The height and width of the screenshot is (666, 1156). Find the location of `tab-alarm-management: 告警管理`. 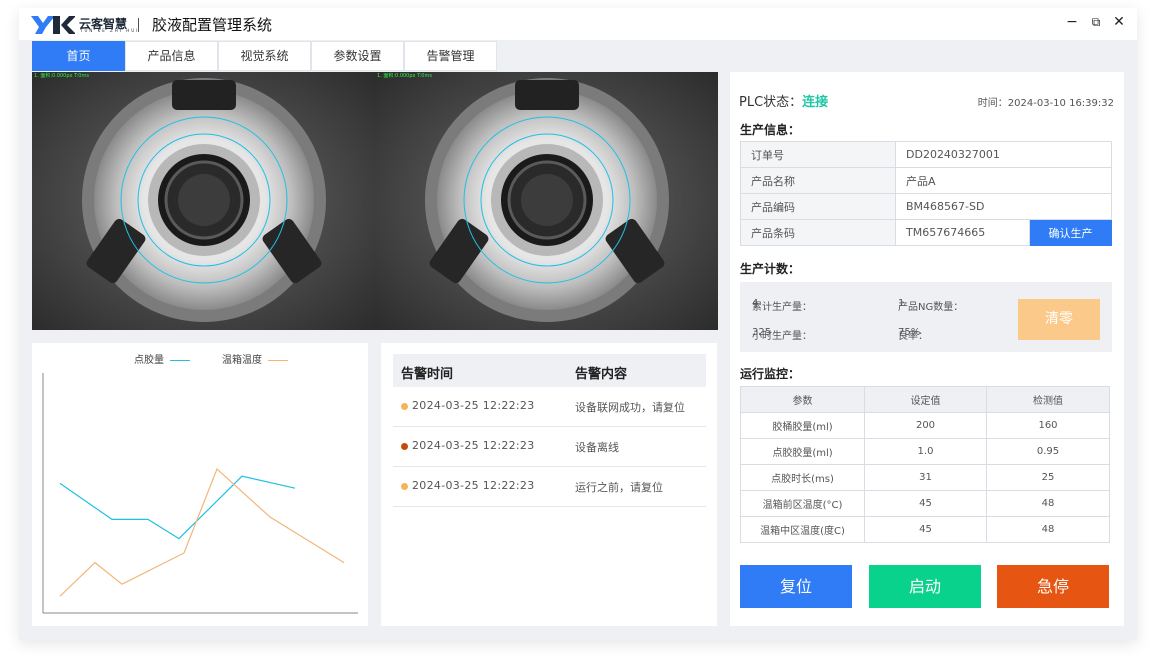

tab-alarm-management: 告警管理 is located at coordinates (450, 56).